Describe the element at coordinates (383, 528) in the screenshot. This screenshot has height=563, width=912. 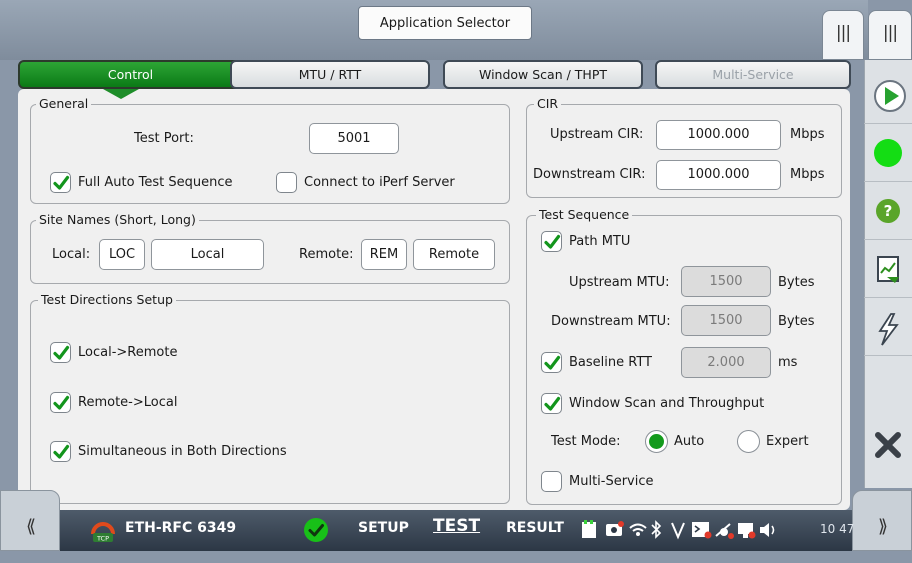
I see `setup-button: SETUP` at that location.